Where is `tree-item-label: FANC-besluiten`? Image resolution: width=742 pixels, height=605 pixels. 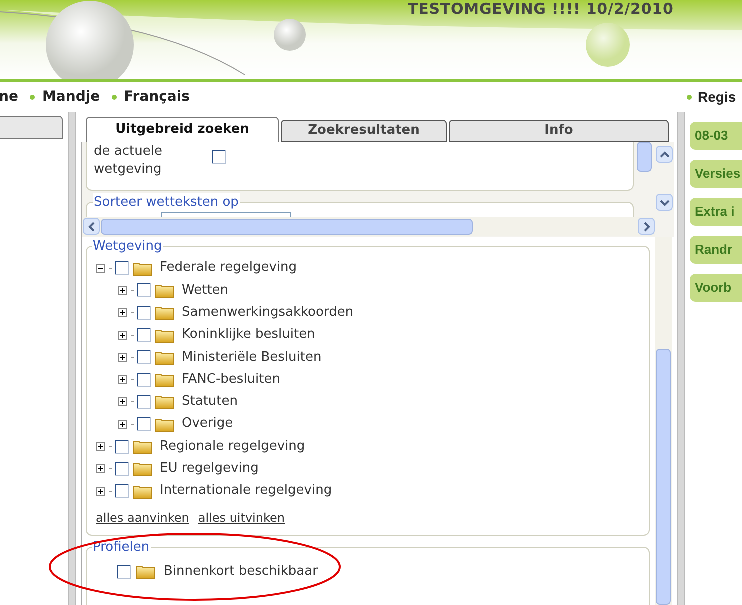 tree-item-label: FANC-besluiten is located at coordinates (231, 380).